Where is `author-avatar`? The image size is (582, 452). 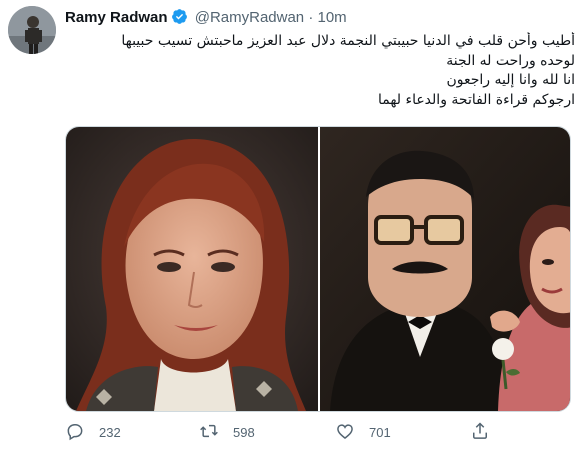
author-avatar is located at coordinates (32, 30).